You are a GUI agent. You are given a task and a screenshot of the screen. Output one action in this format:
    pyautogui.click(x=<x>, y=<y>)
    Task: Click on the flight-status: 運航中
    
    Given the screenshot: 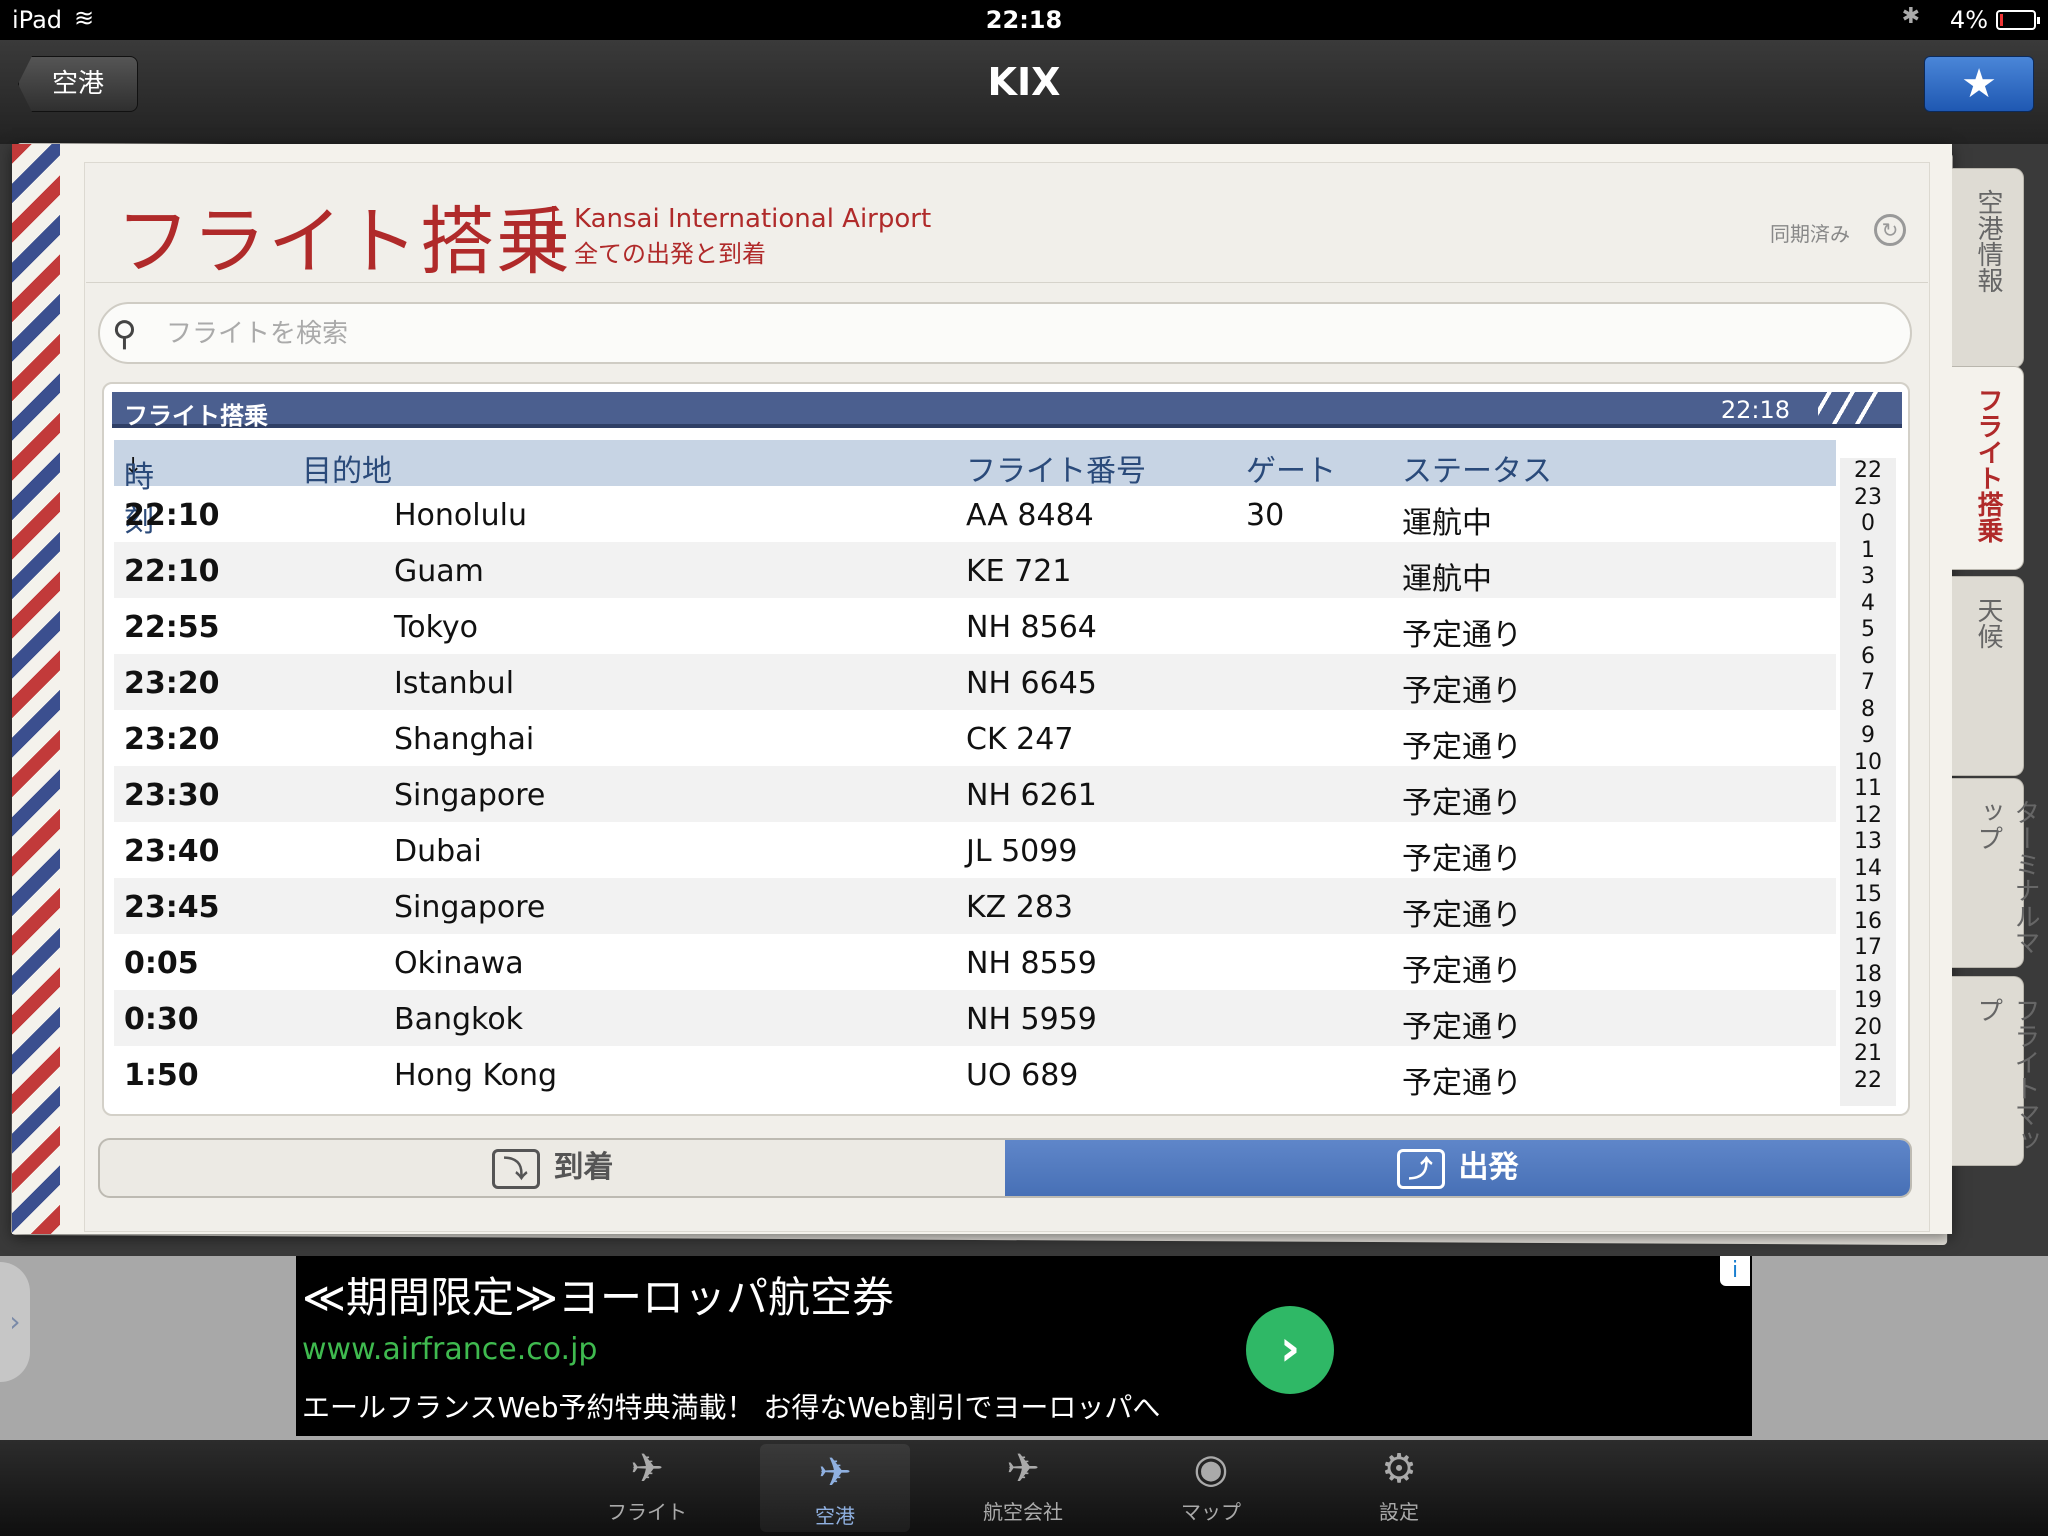 What is the action you would take?
    pyautogui.click(x=1447, y=579)
    